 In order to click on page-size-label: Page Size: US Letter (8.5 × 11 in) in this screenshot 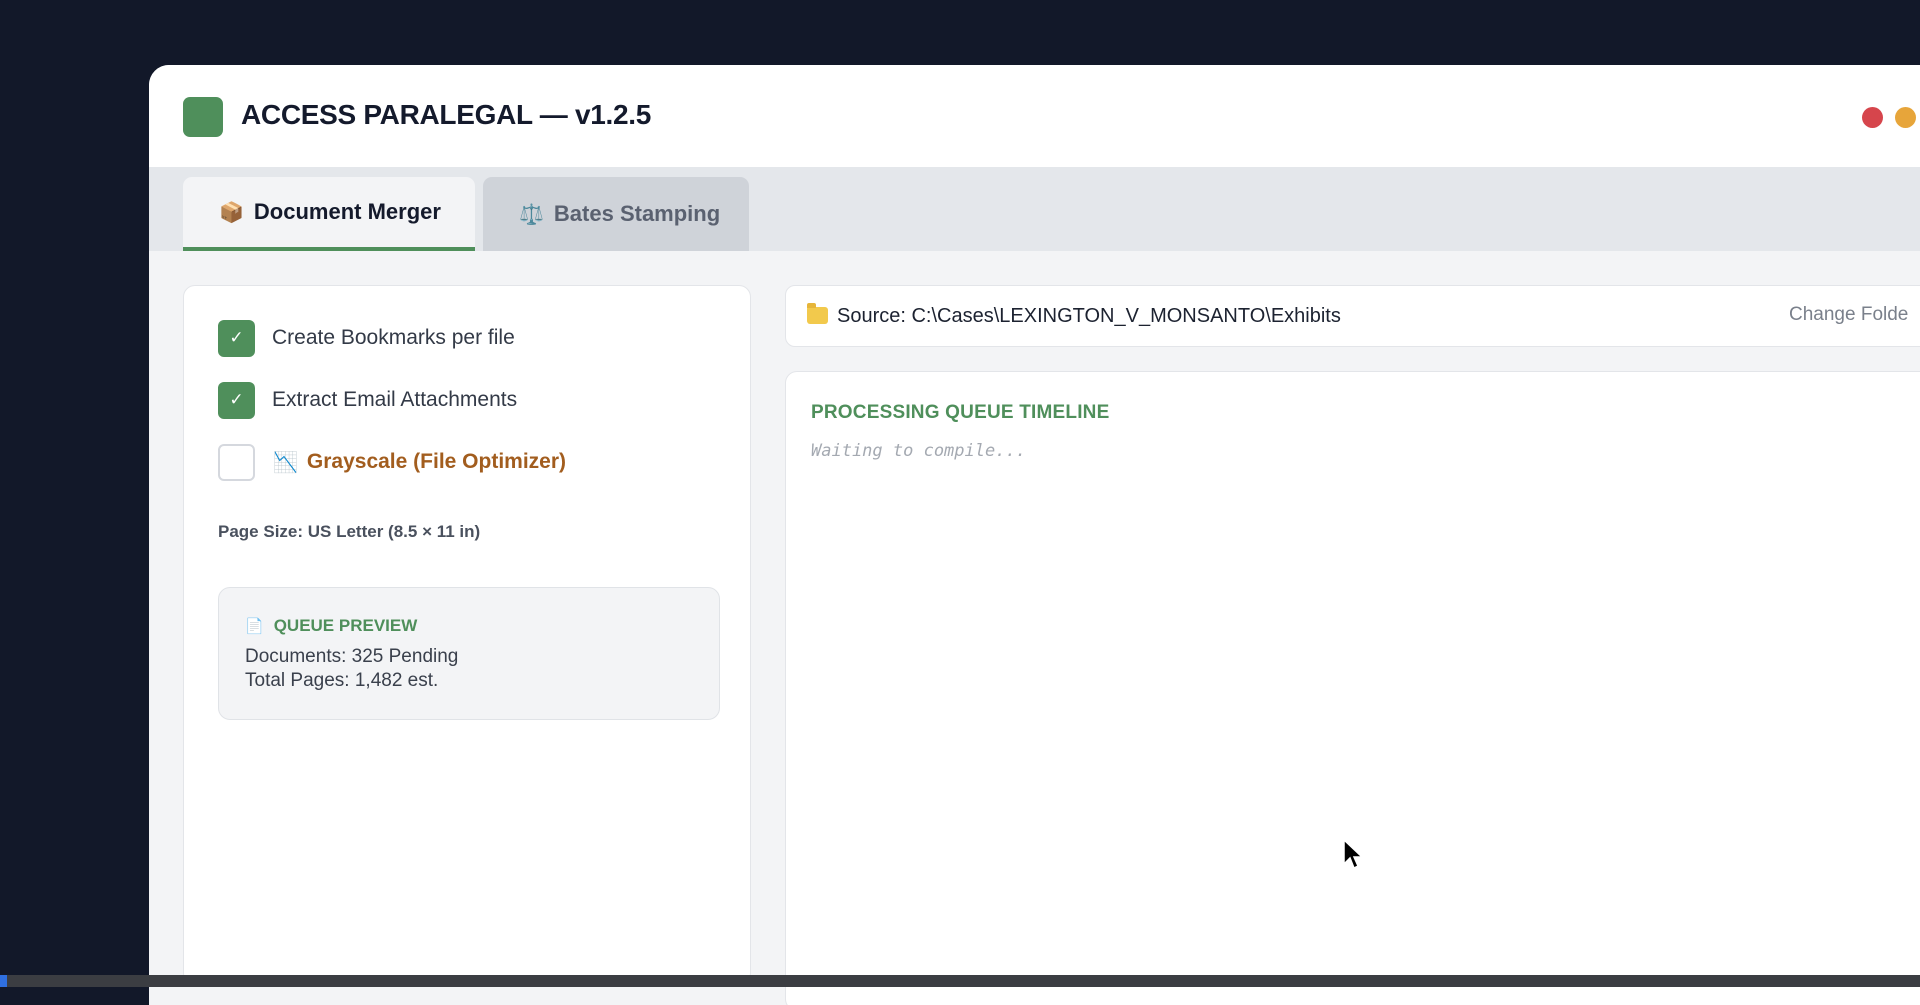, I will do `click(349, 531)`.